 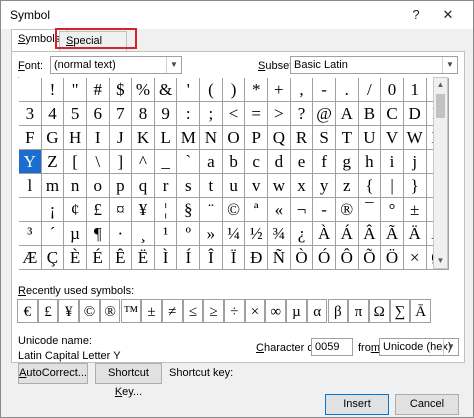 I want to click on symbol-cell: ), so click(x=234, y=90).